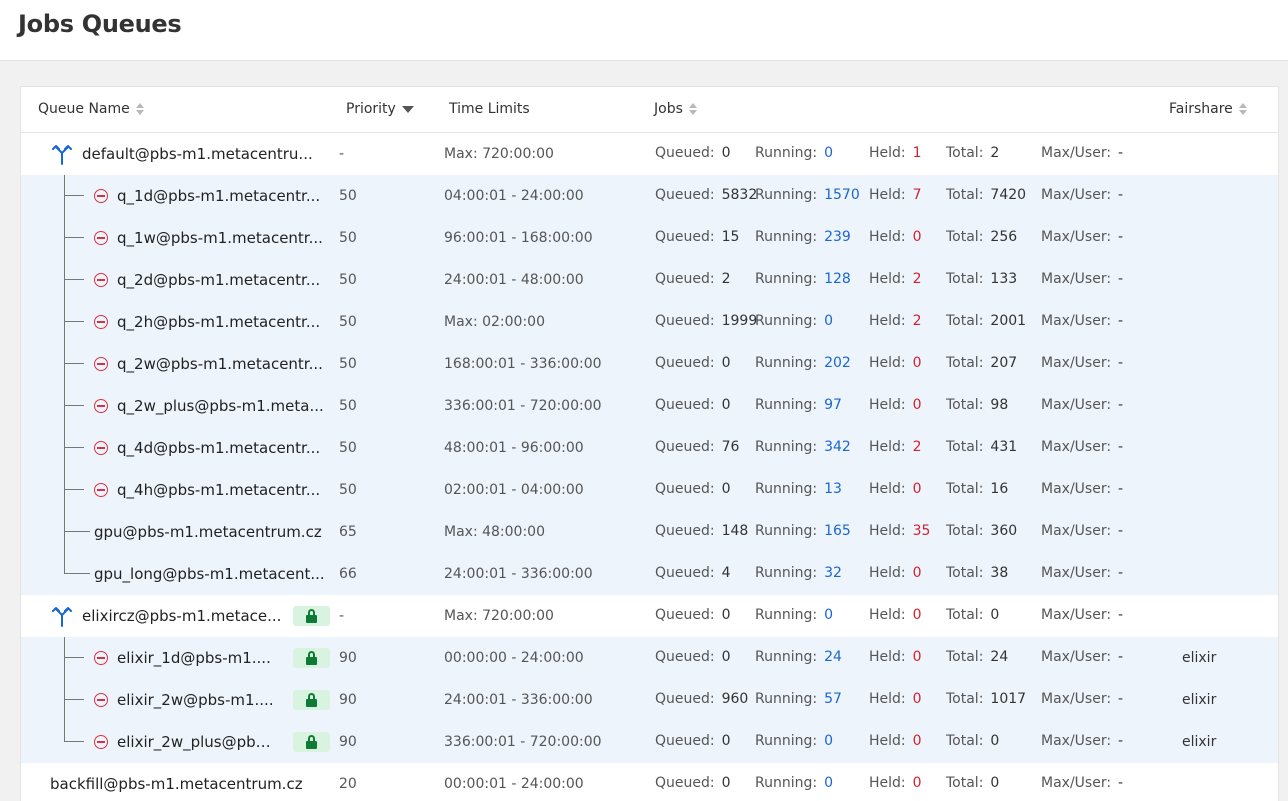 This screenshot has height=801, width=1288. Describe the element at coordinates (696, 657) in the screenshot. I see `jobs-queued-group: Queued: 0` at that location.